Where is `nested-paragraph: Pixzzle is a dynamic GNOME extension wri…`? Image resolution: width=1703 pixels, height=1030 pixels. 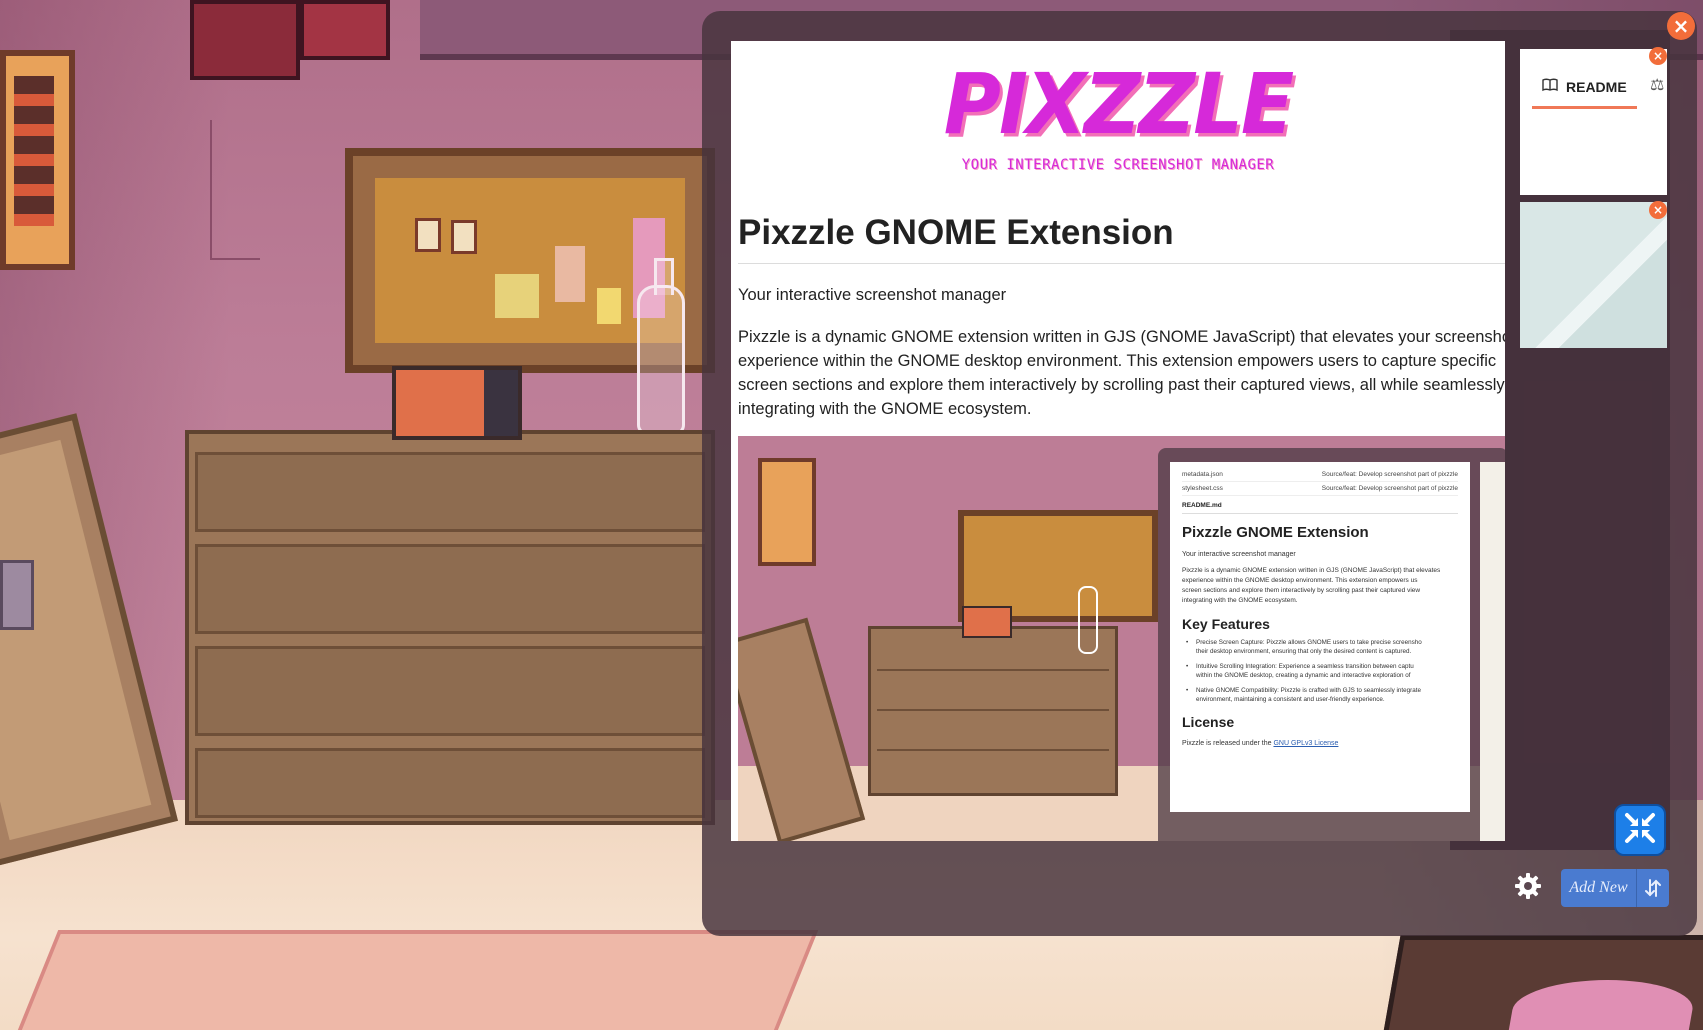
nested-paragraph: Pixzzle is a dynamic GNOME extension wri… is located at coordinates (1311, 585).